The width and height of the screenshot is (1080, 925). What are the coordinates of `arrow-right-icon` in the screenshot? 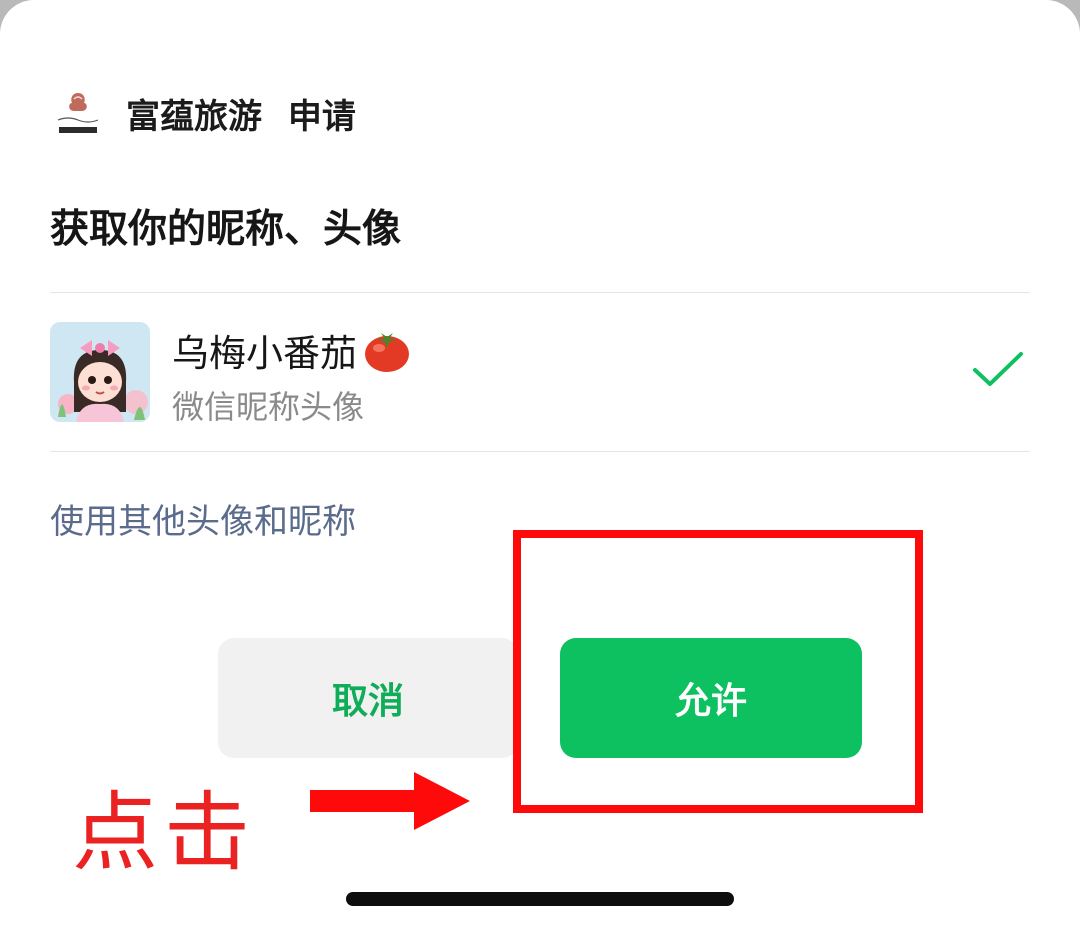 It's located at (390, 802).